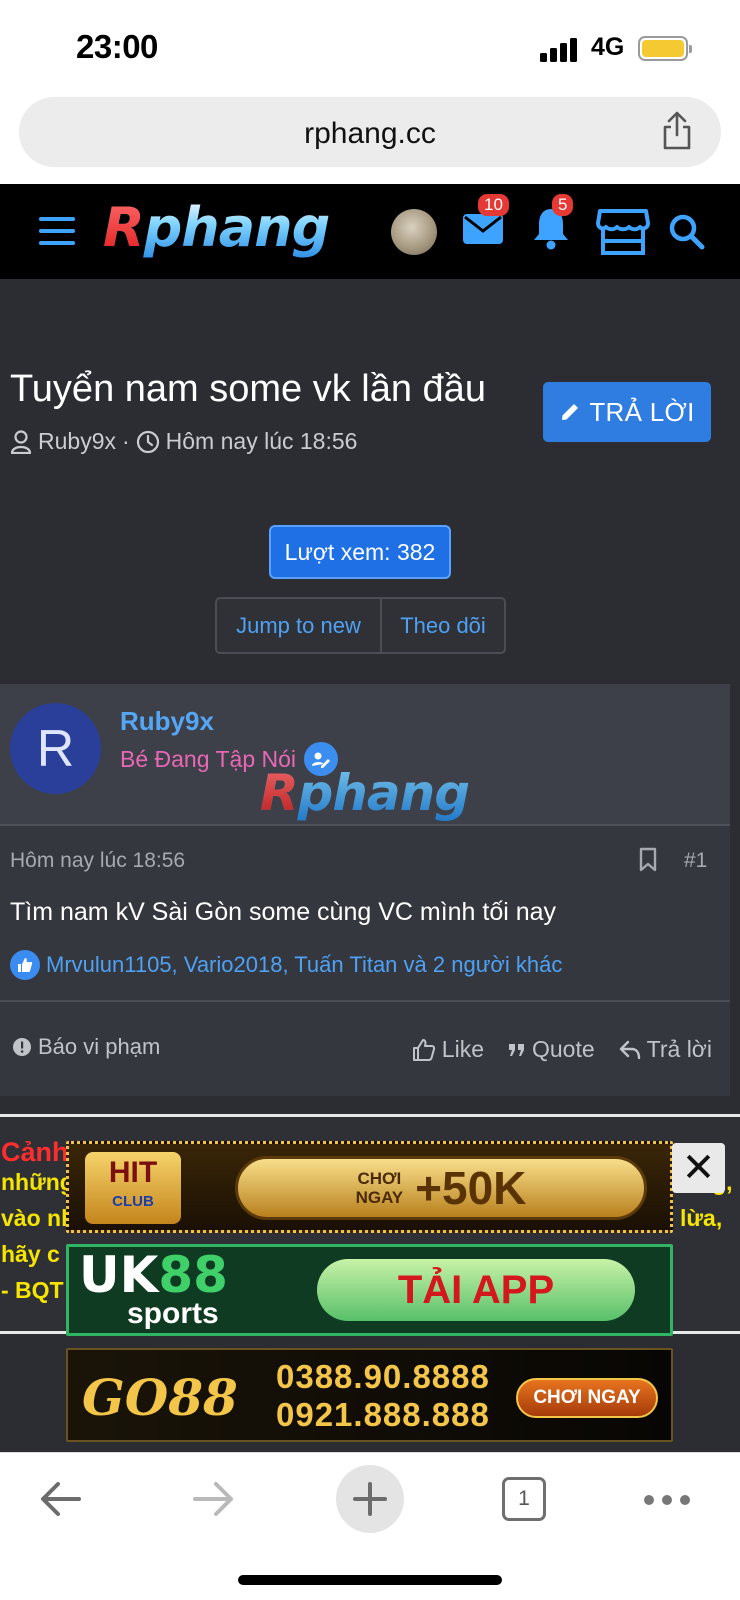 This screenshot has width=740, height=1600. What do you see at coordinates (30, 1254) in the screenshot?
I see `notice-line-3-left: hãy c` at bounding box center [30, 1254].